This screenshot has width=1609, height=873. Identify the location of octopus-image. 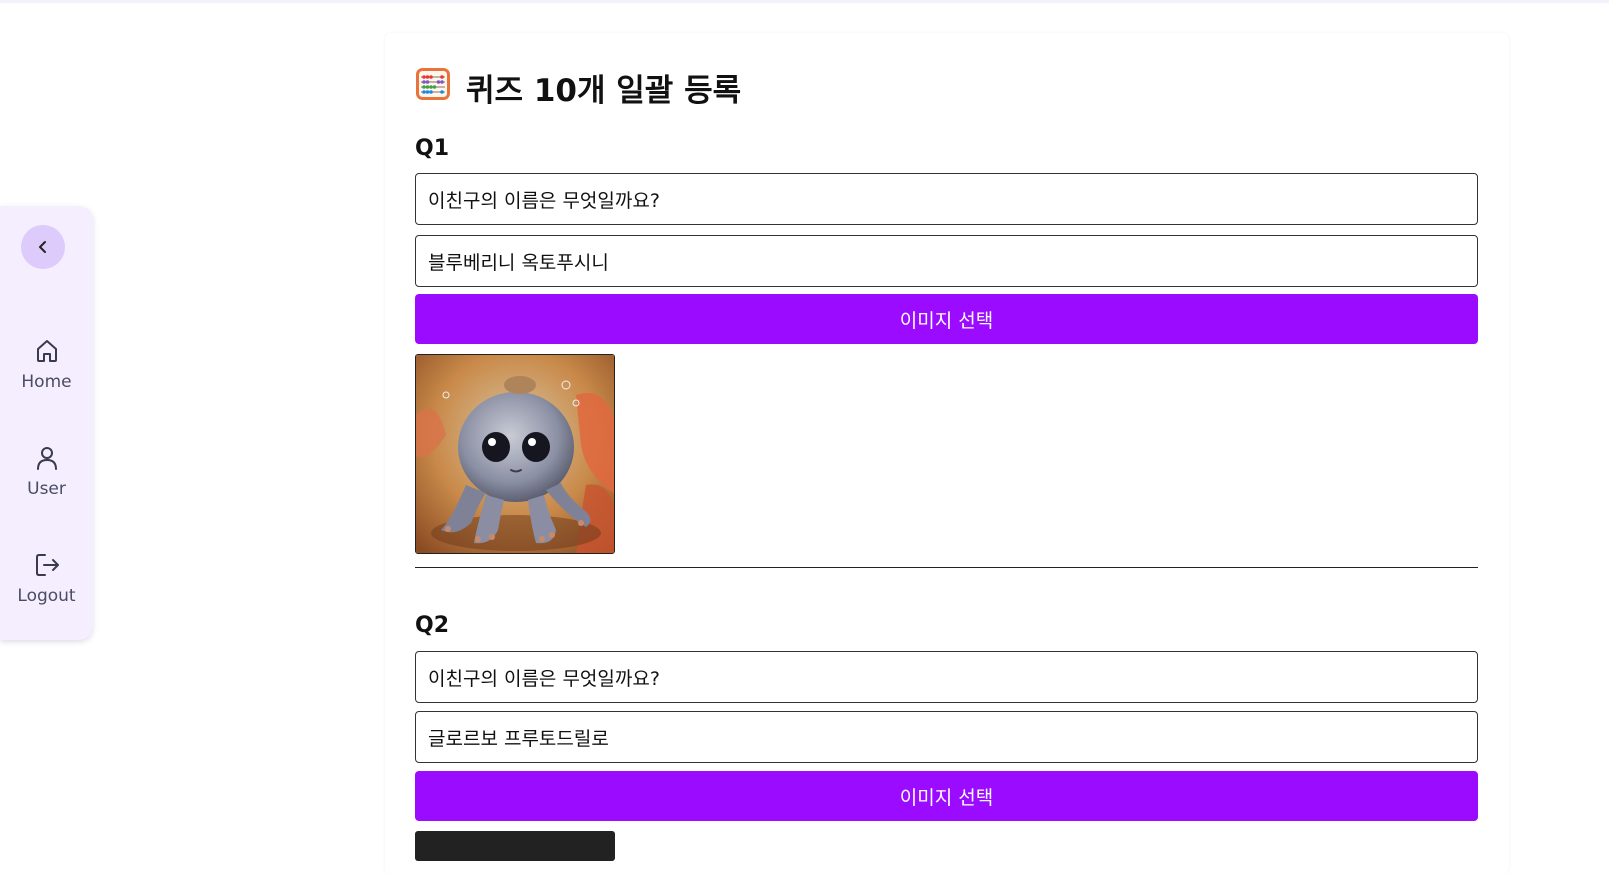
(515, 454).